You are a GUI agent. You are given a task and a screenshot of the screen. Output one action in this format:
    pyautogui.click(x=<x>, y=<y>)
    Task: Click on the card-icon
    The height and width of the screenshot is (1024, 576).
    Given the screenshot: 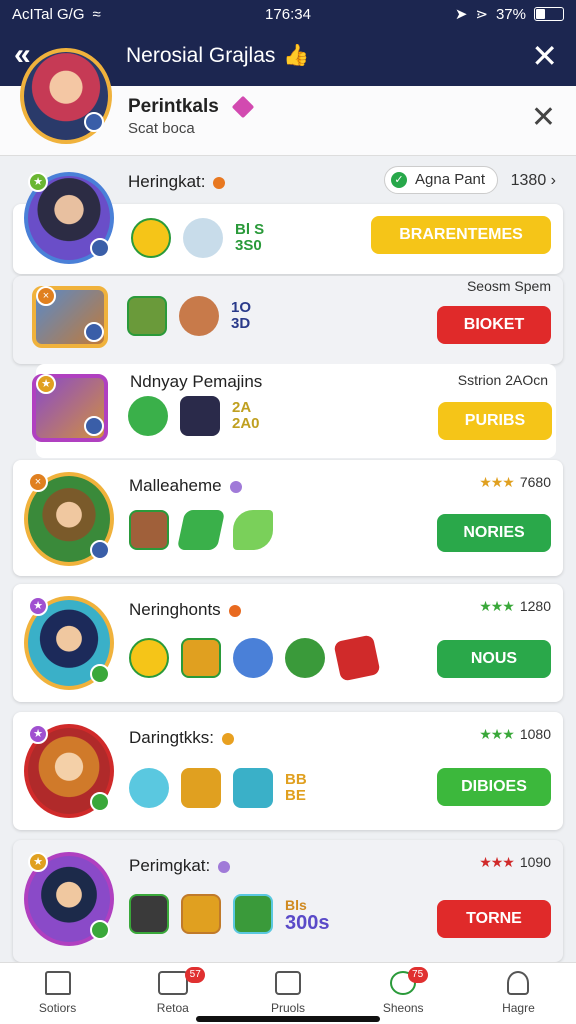 What is the action you would take?
    pyautogui.click(x=288, y=983)
    